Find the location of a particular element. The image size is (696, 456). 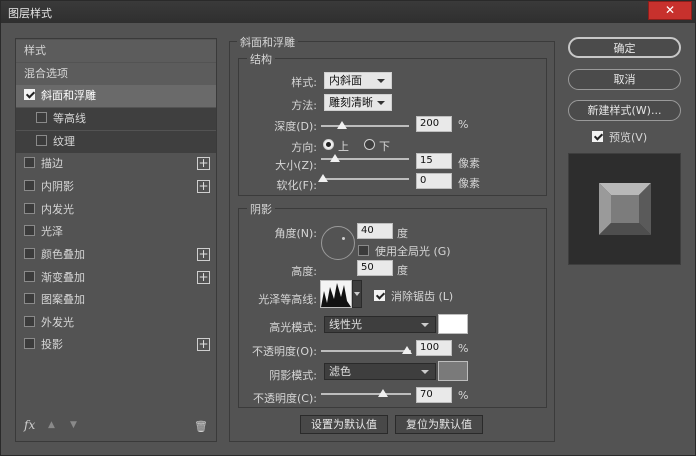

depth-slider-track is located at coordinates (365, 126).